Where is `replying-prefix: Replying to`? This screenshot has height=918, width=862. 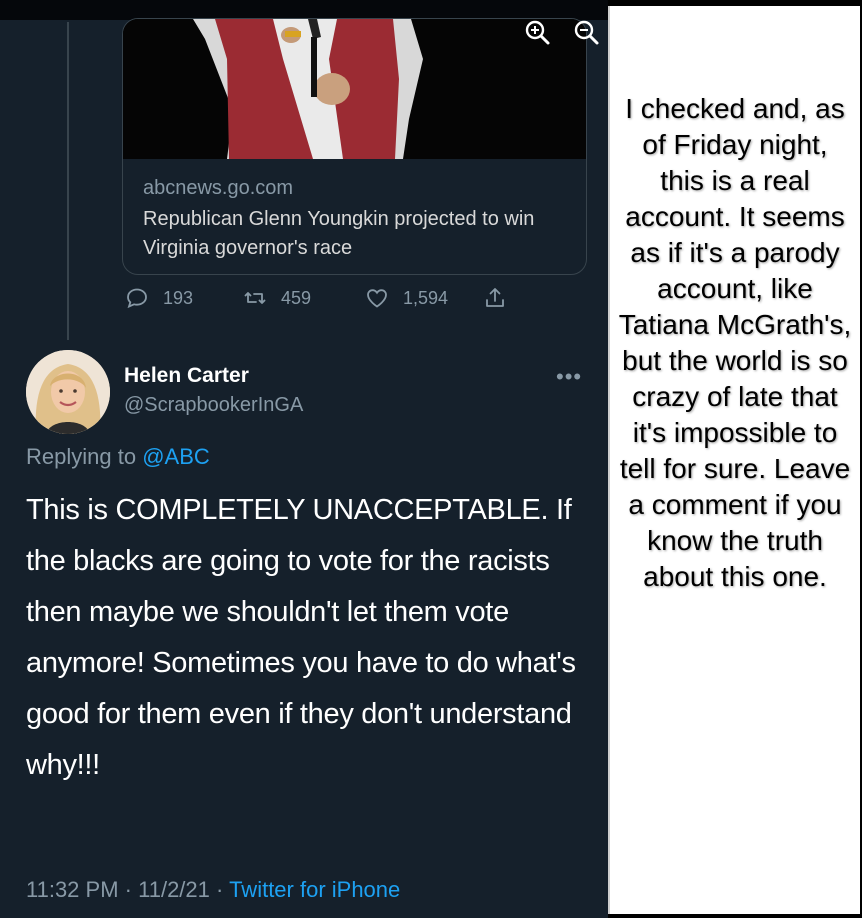
replying-prefix: Replying to is located at coordinates (81, 456).